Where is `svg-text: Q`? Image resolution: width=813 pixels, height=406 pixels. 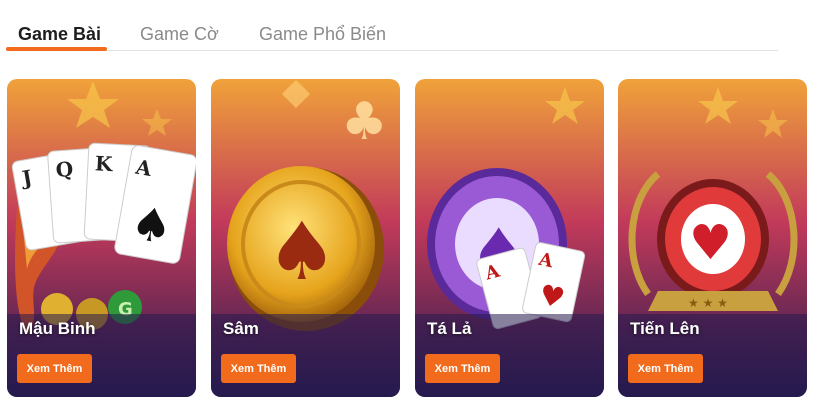 svg-text: Q is located at coordinates (64, 169).